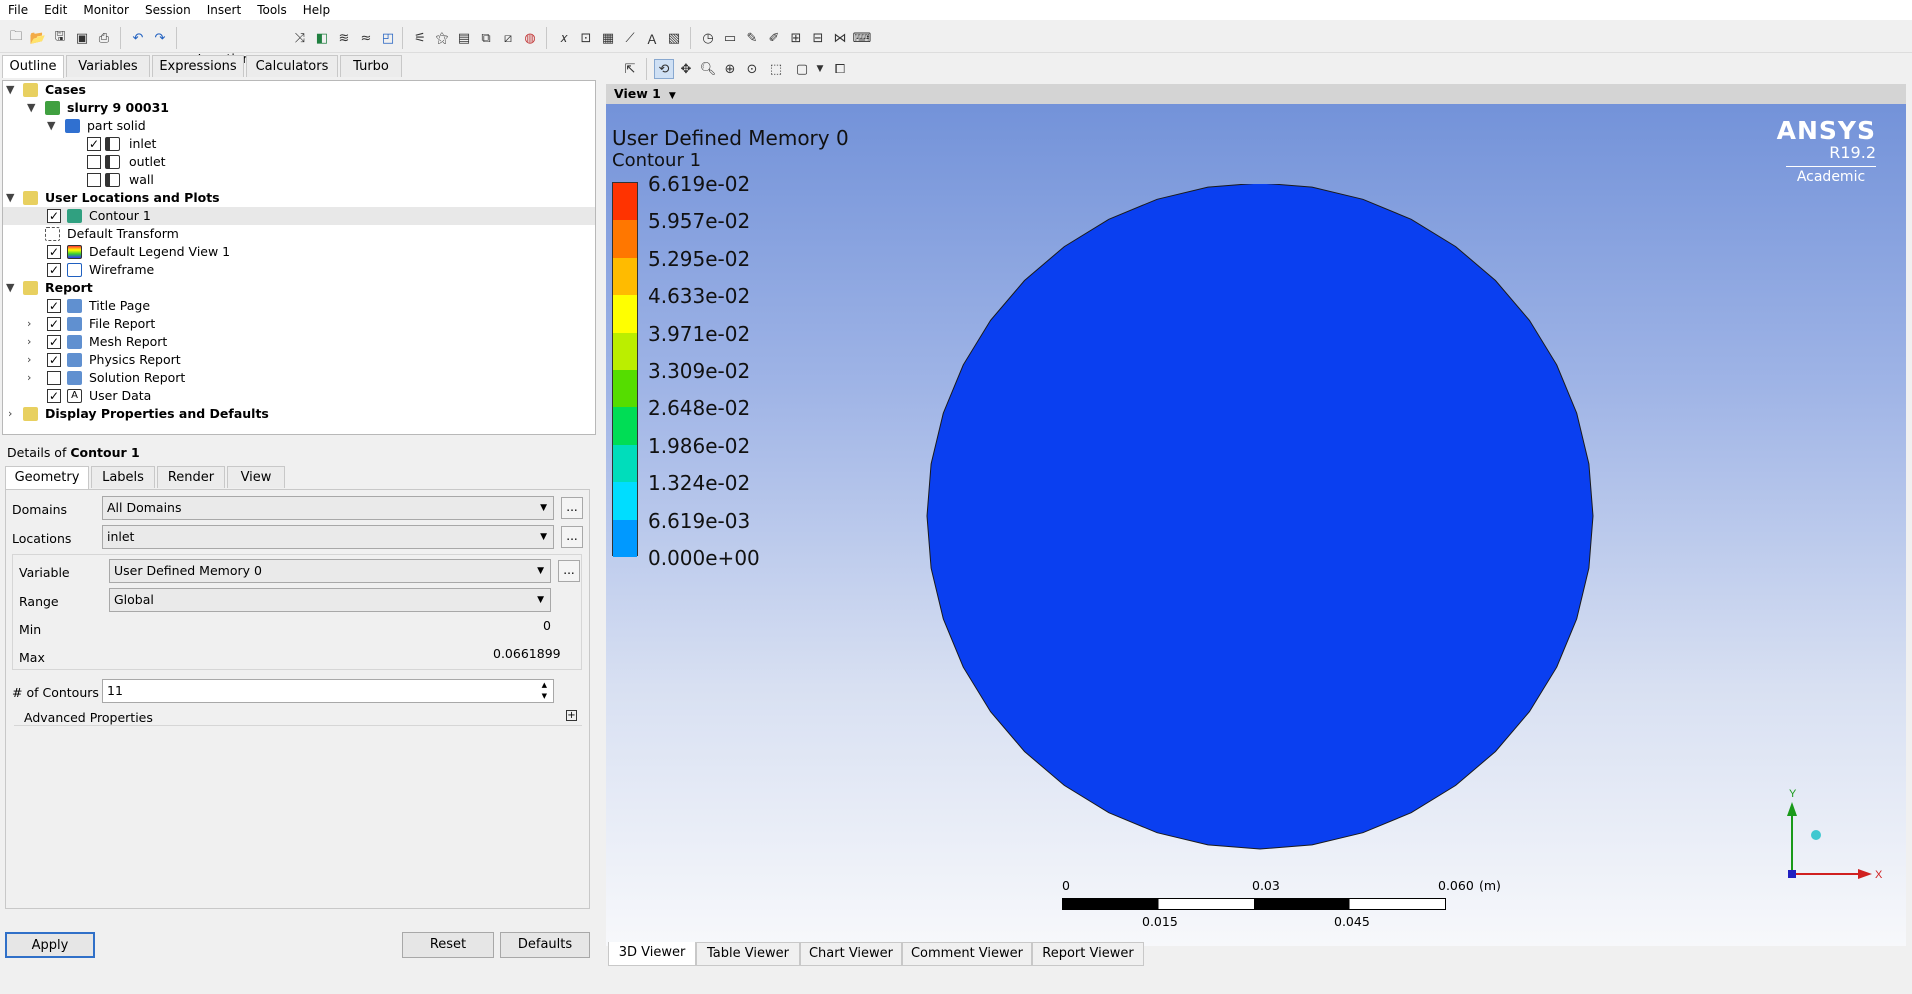  Describe the element at coordinates (299, 378) in the screenshot. I see `tree-item-solution-report: › Solution Report` at that location.